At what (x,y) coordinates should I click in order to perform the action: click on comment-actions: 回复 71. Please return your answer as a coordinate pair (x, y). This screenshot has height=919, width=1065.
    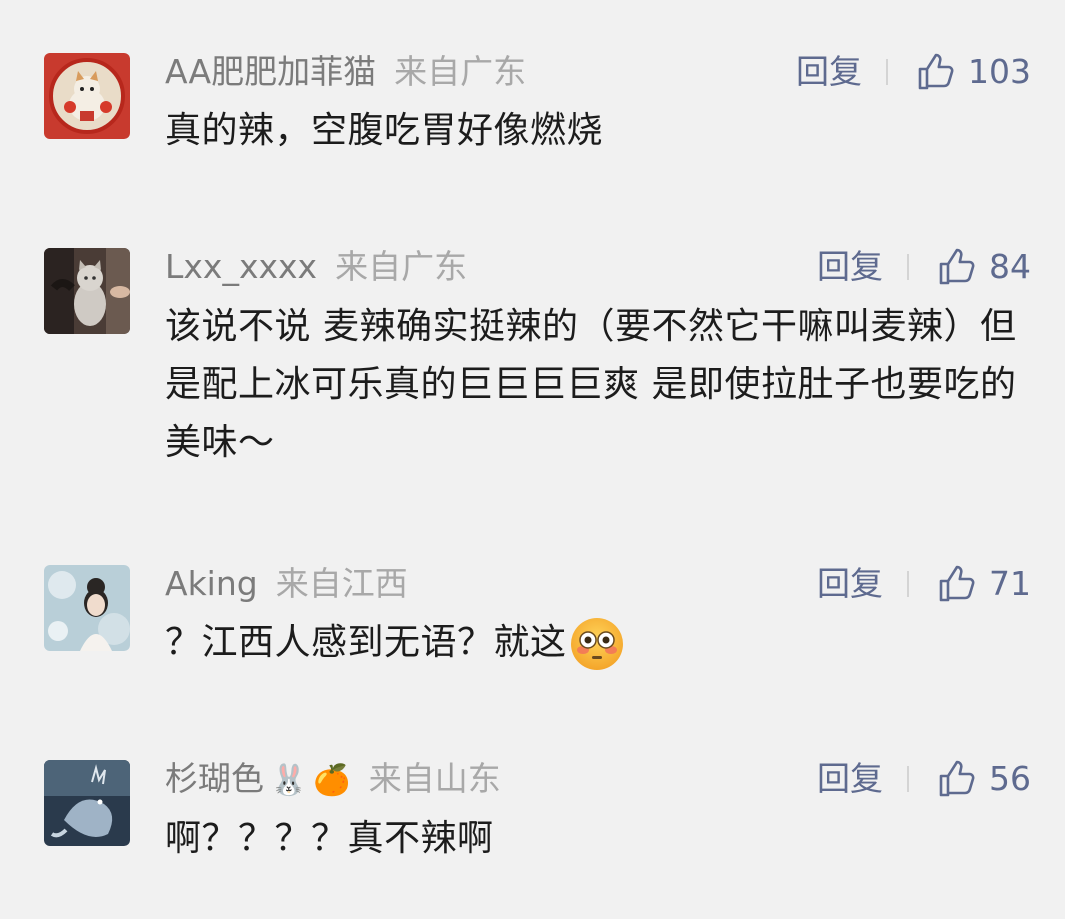
    Looking at the image, I should click on (924, 584).